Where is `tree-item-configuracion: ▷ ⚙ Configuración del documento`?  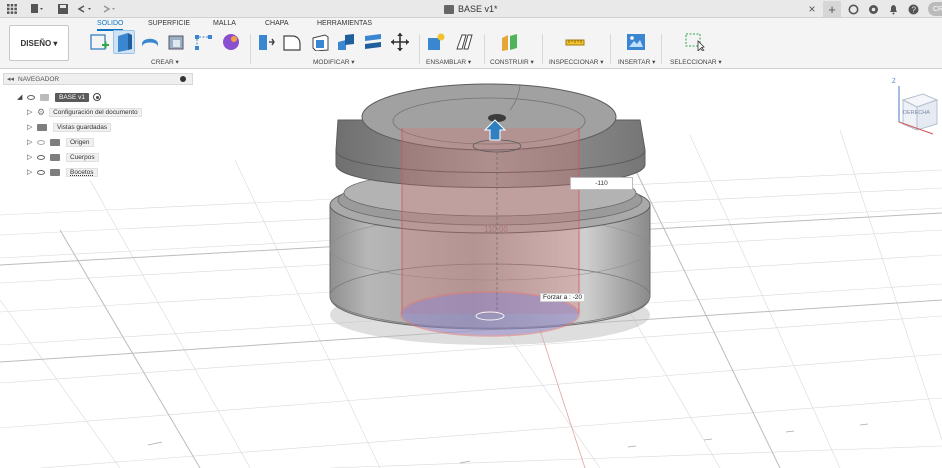
tree-item-configuracion: ▷ ⚙ Configuración del documento is located at coordinates (84, 112).